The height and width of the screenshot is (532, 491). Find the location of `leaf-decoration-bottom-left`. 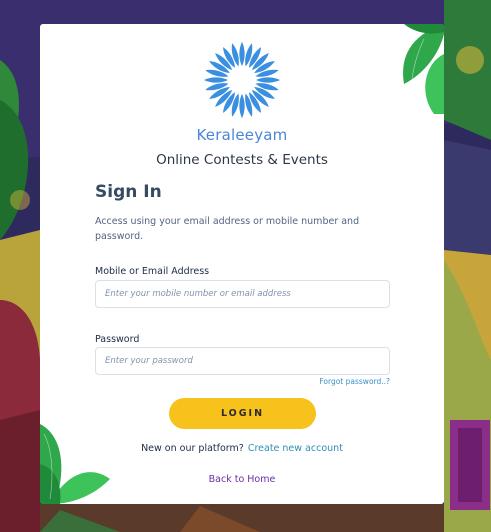

leaf-decoration-bottom-left is located at coordinates (75, 464).